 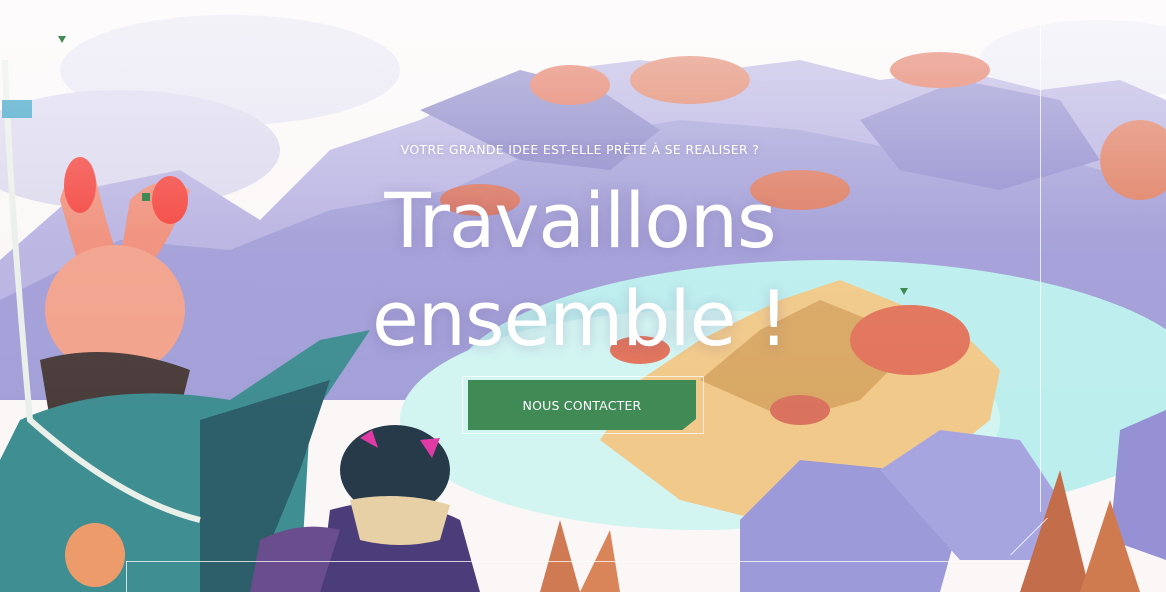 I want to click on contact-button: NOUS CONTACTER, so click(x=582, y=405).